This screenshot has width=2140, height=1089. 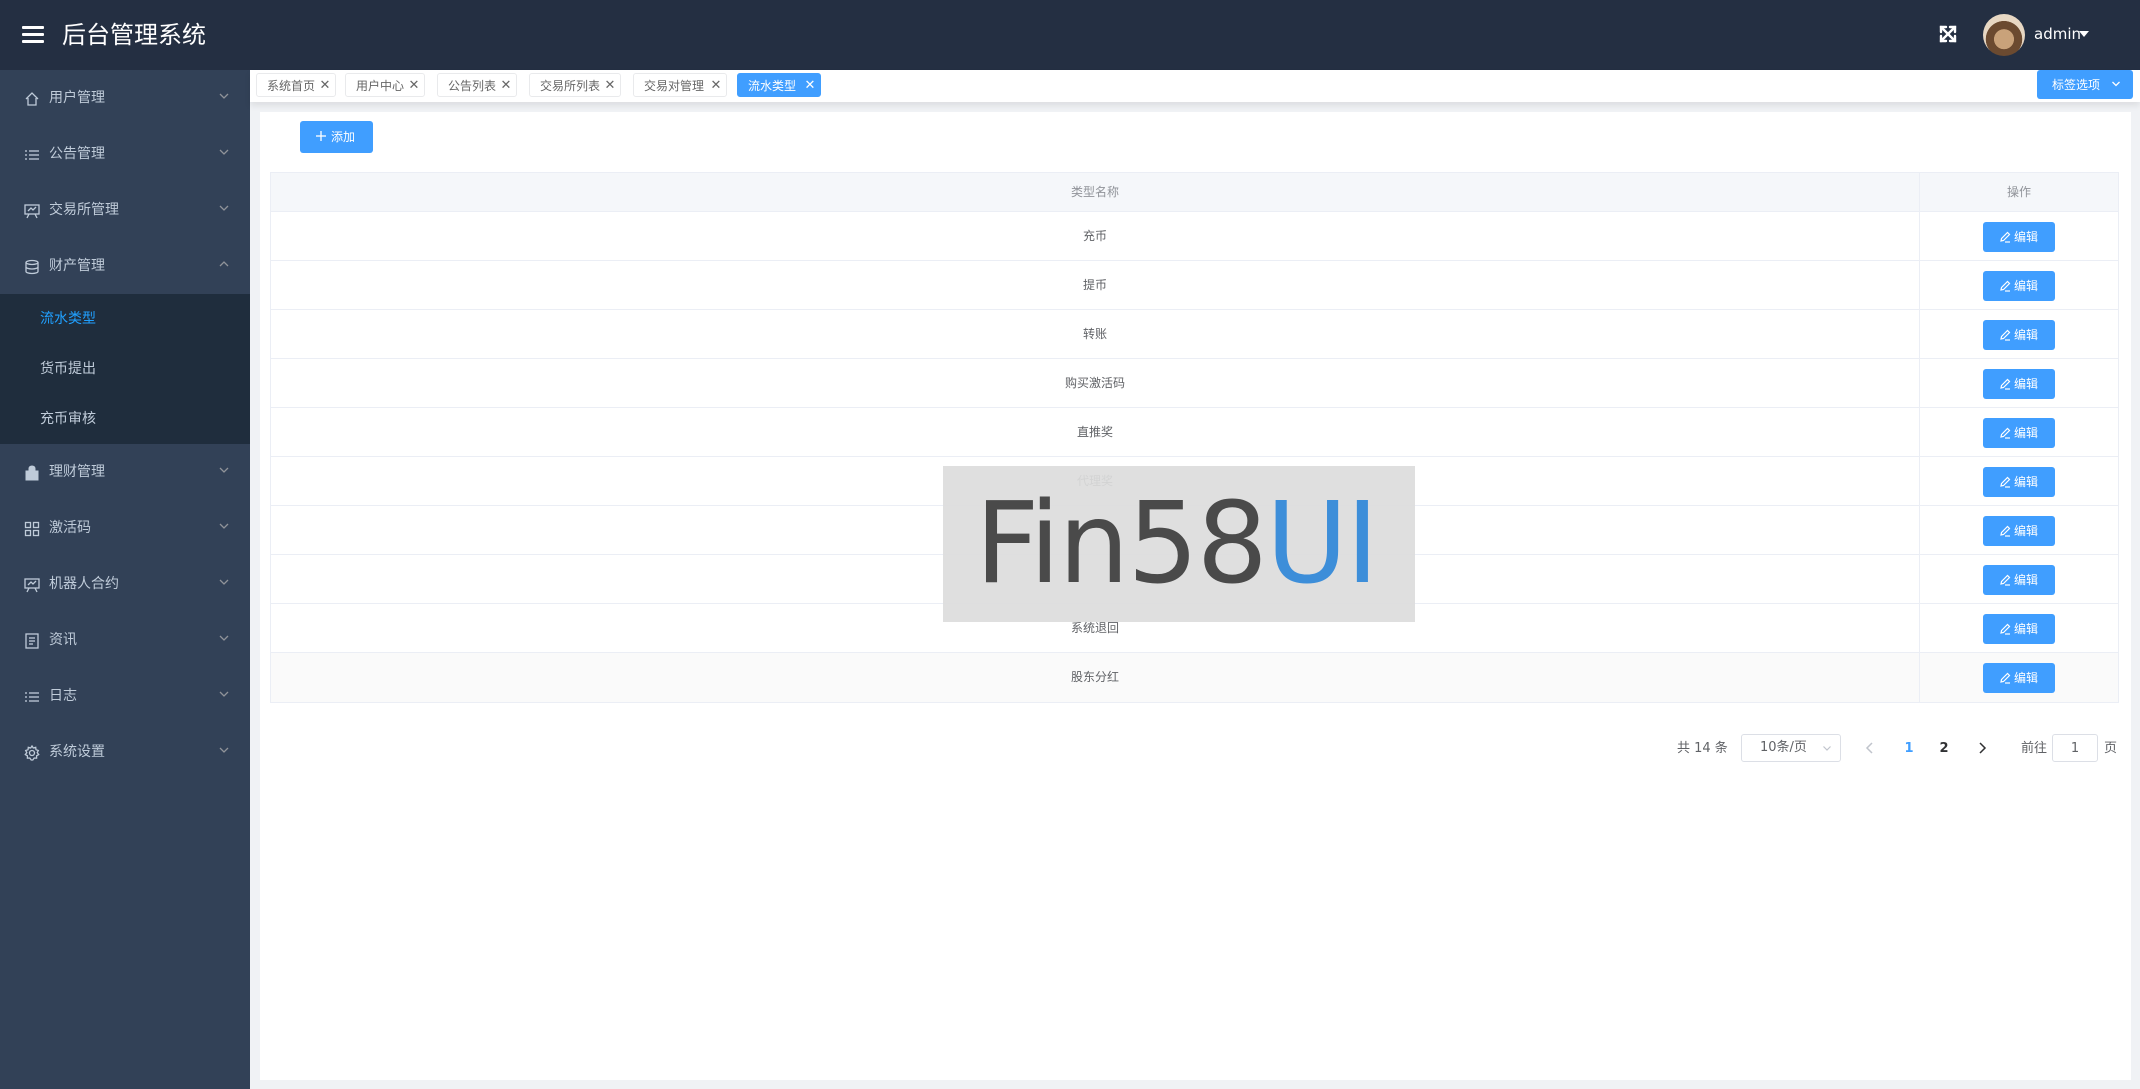 What do you see at coordinates (32, 267) in the screenshot?
I see `database-icon` at bounding box center [32, 267].